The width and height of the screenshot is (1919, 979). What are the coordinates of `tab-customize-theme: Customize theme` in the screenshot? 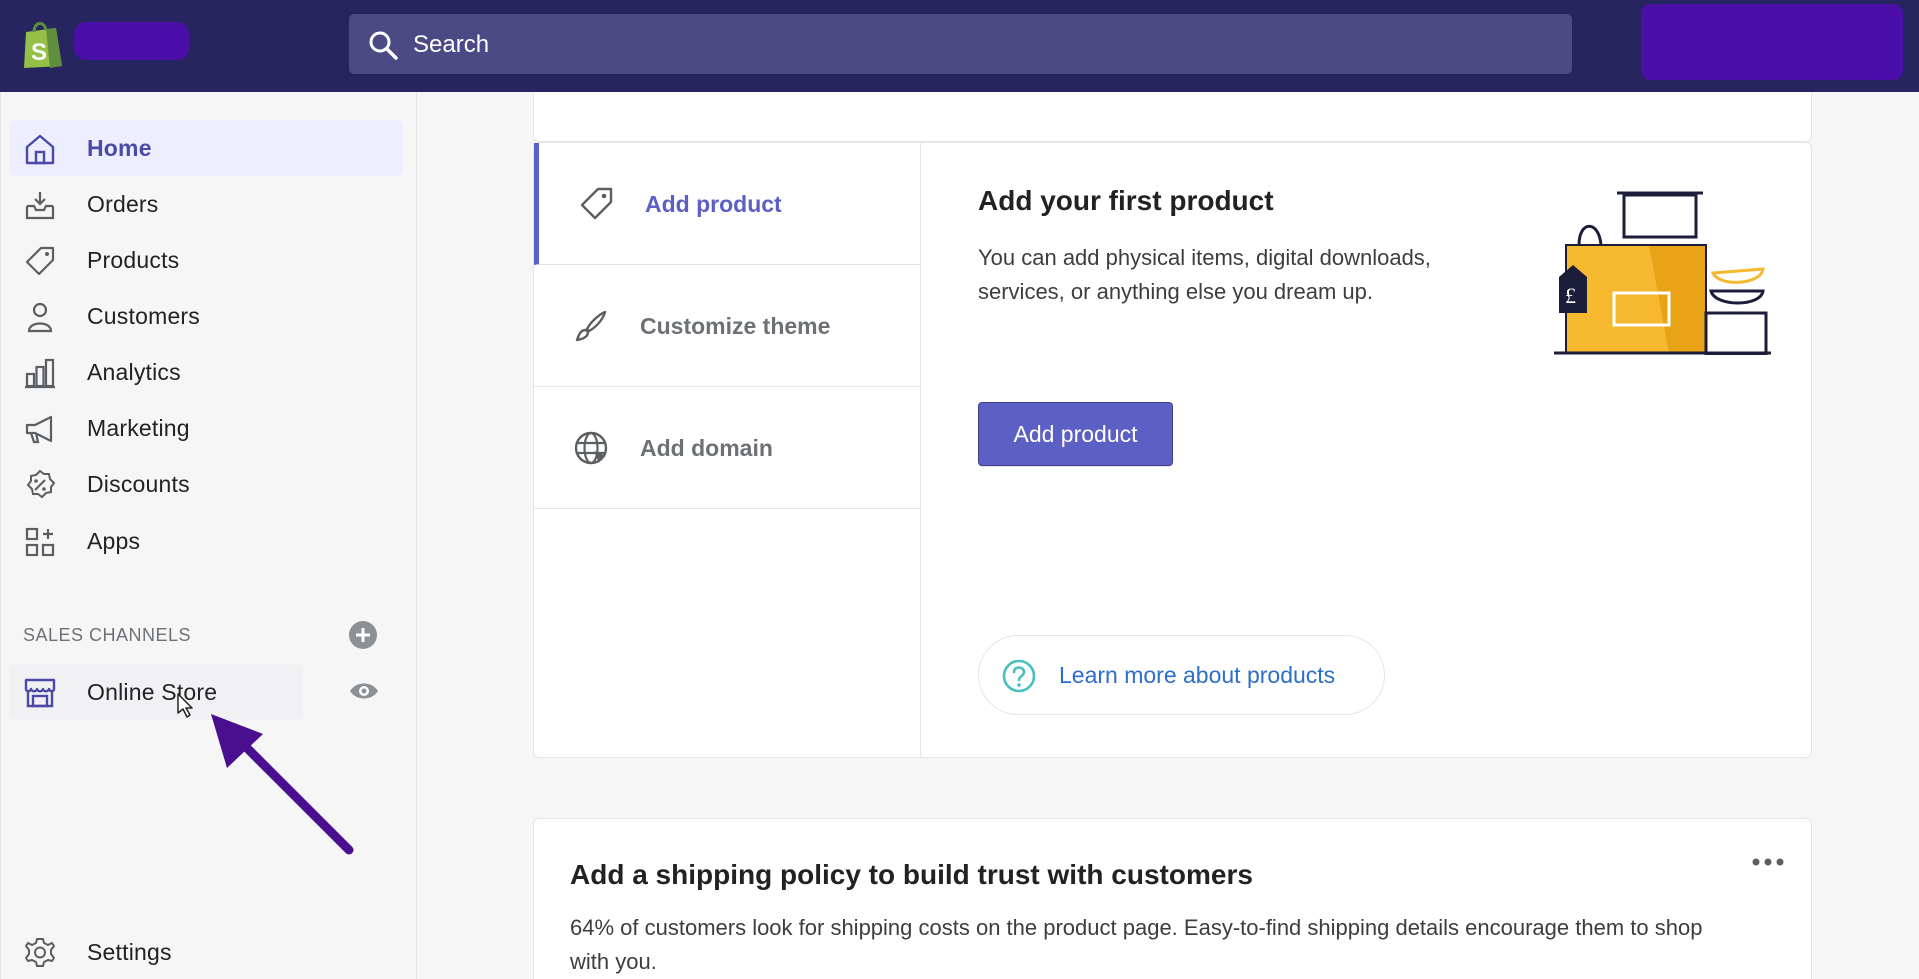 It's located at (727, 326).